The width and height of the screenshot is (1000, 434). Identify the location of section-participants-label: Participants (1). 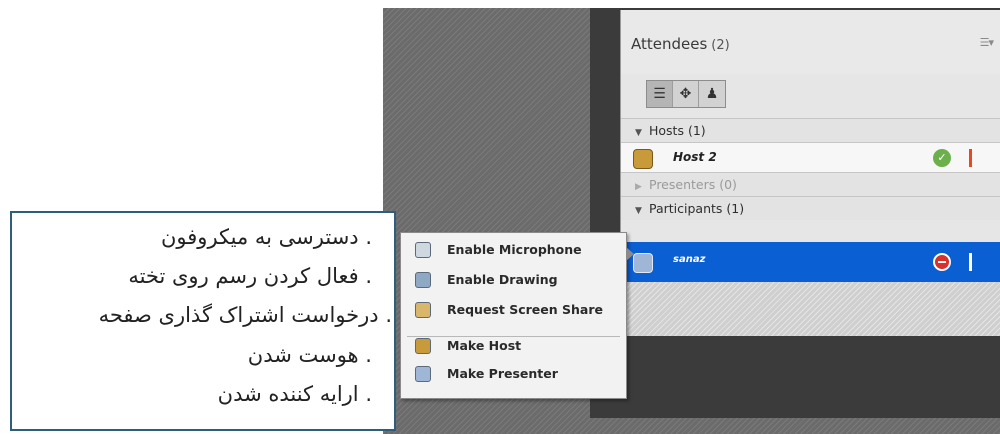
(697, 208).